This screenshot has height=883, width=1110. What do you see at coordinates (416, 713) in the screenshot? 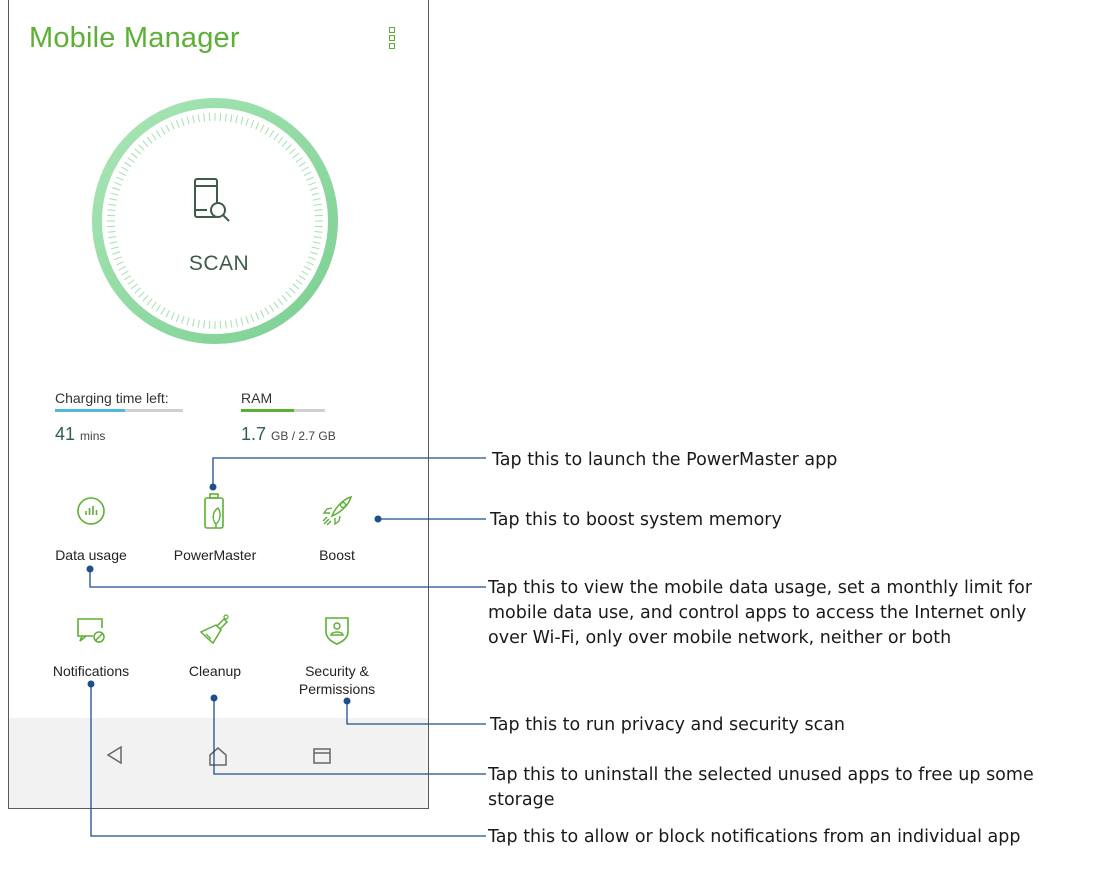
I see `callout-line-security` at bounding box center [416, 713].